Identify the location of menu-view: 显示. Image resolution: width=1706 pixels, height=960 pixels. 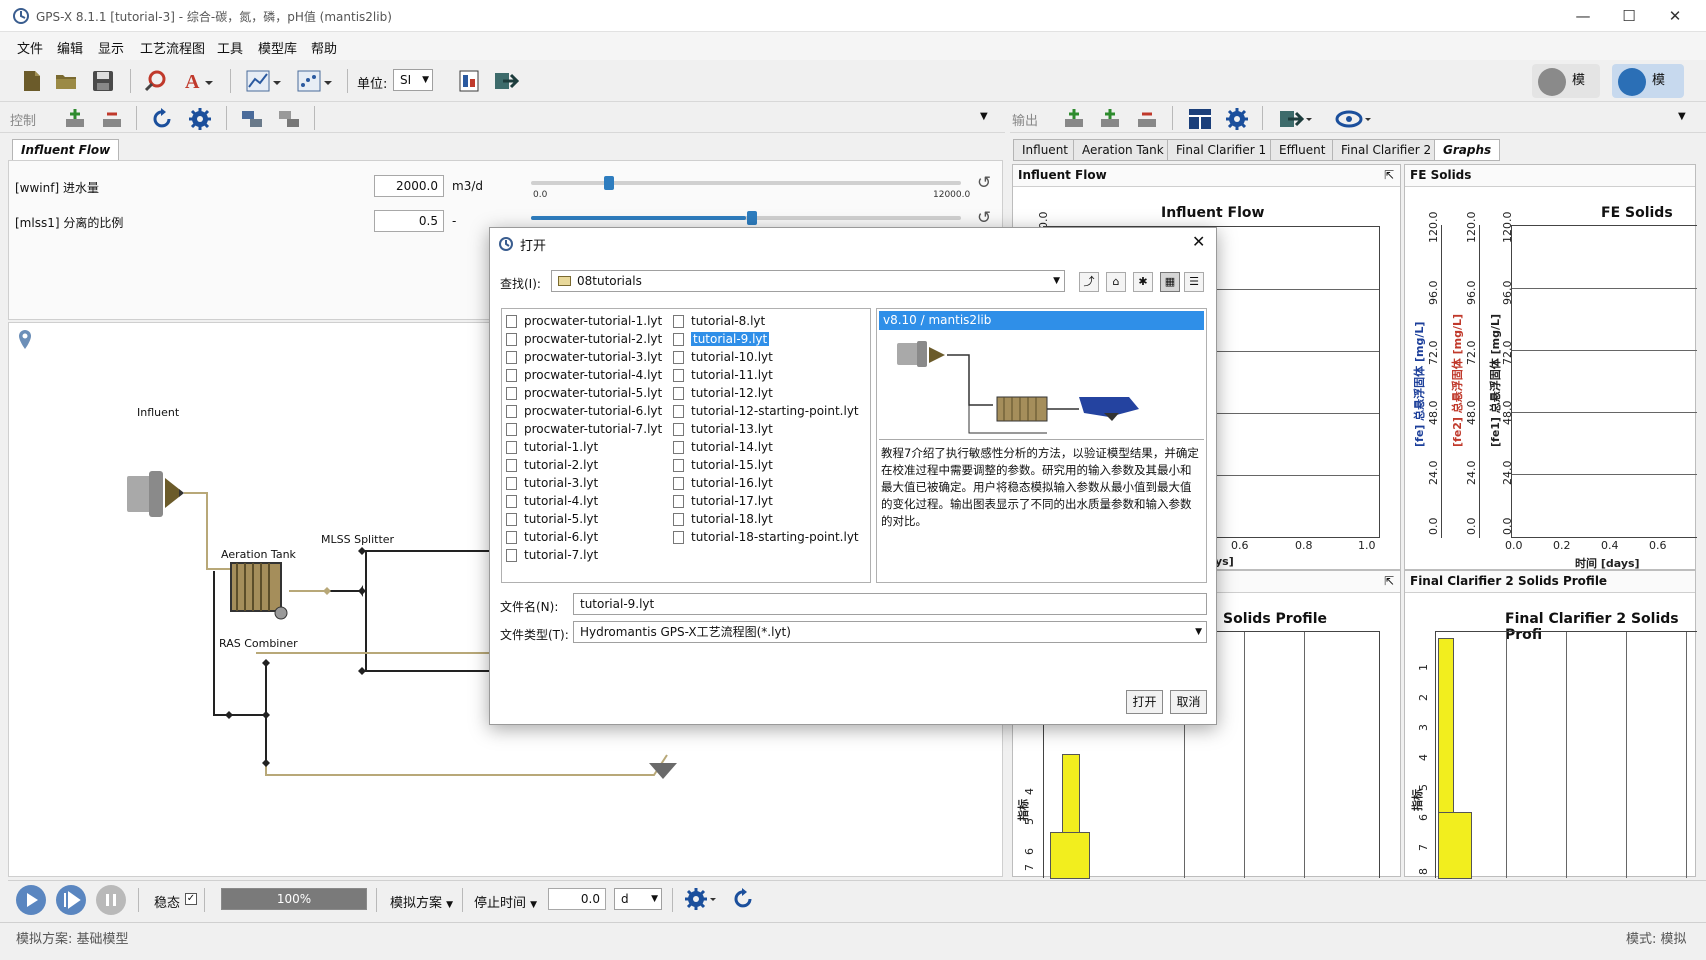
(111, 47).